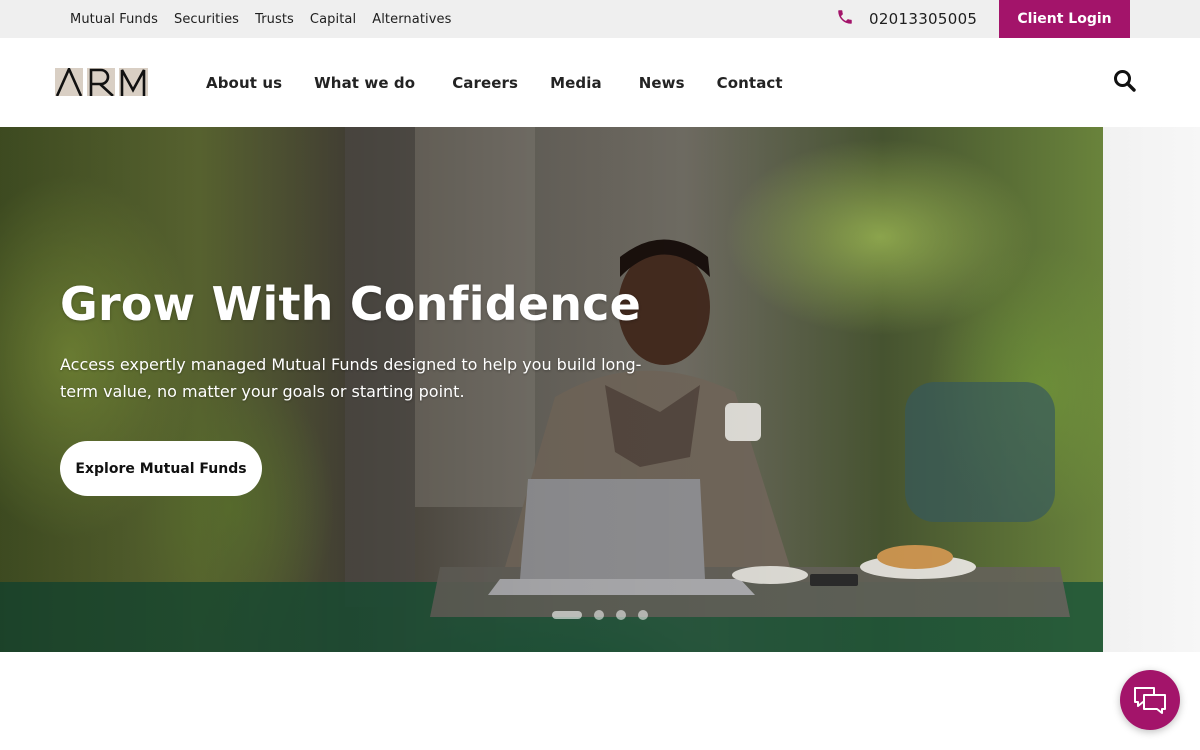 This screenshot has height=750, width=1200. Describe the element at coordinates (662, 83) in the screenshot. I see `nav-news: News` at that location.